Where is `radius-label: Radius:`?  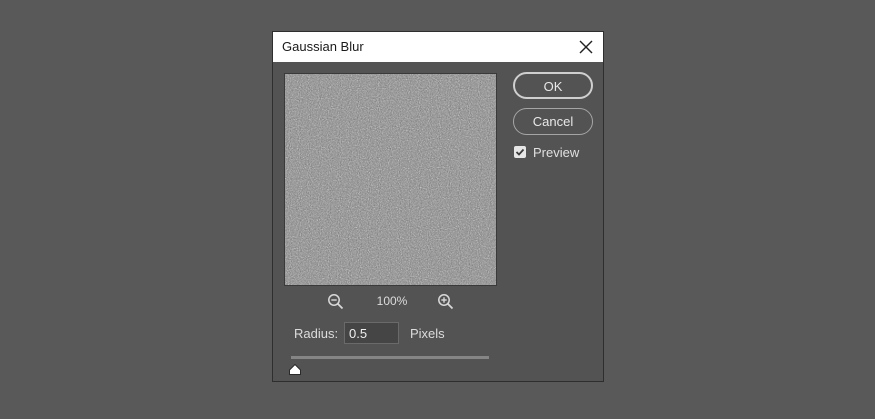 radius-label: Radius: is located at coordinates (316, 333).